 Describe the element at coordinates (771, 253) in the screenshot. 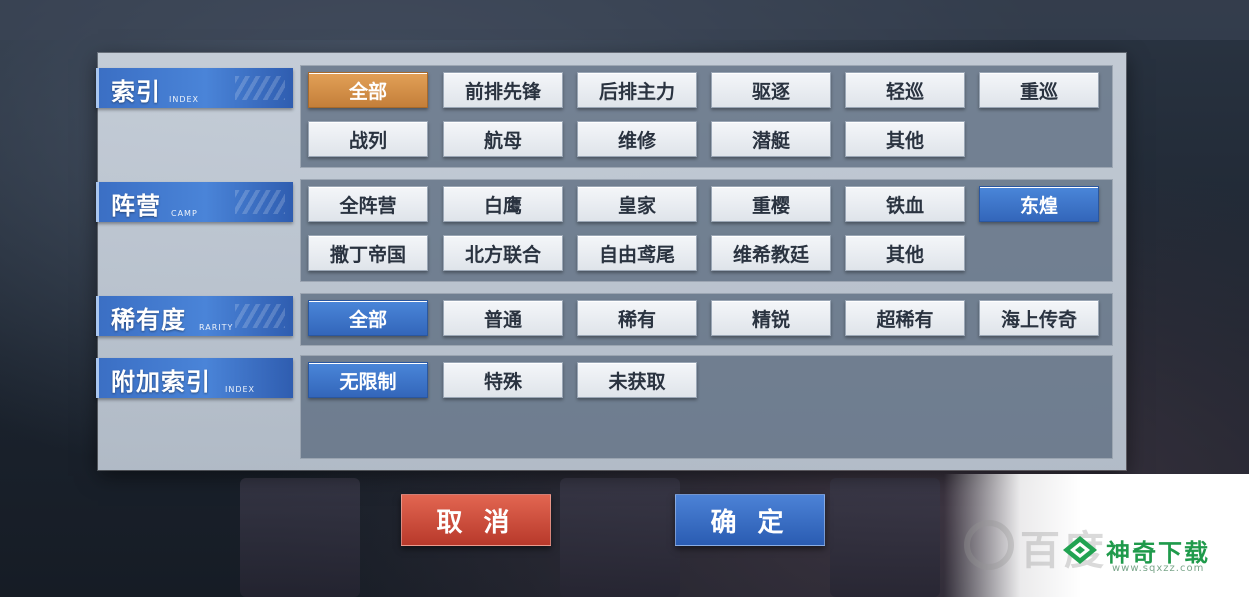

I see `camp-option-vichya-dominion: 维希教廷` at that location.